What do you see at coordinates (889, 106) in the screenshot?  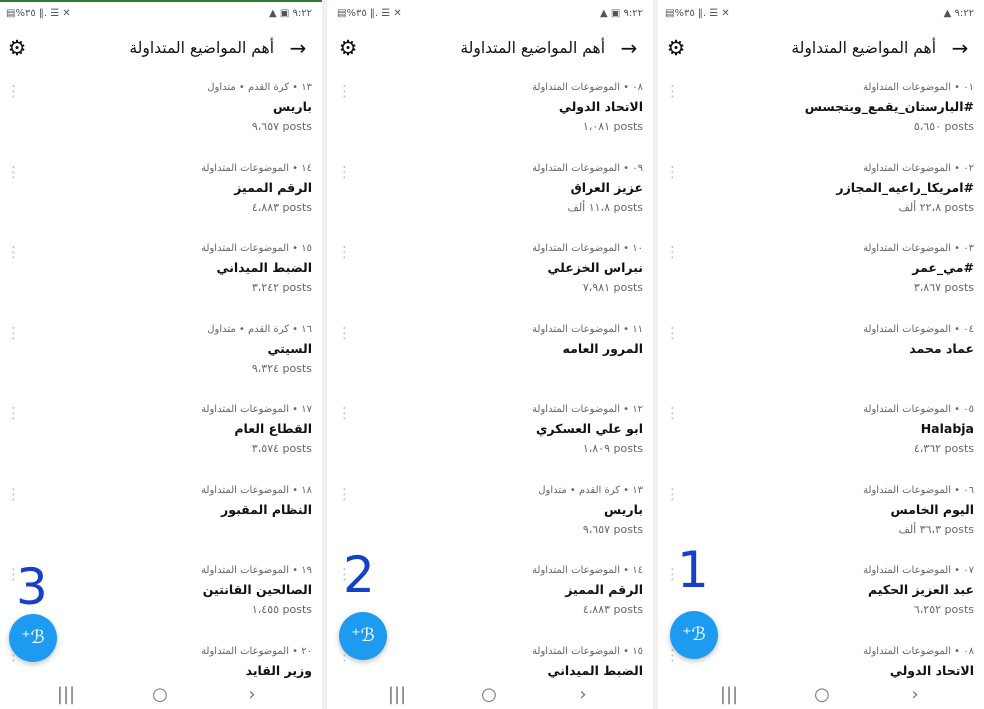 I see `trend-name: #البارستان_يقمع_ويتجسس` at bounding box center [889, 106].